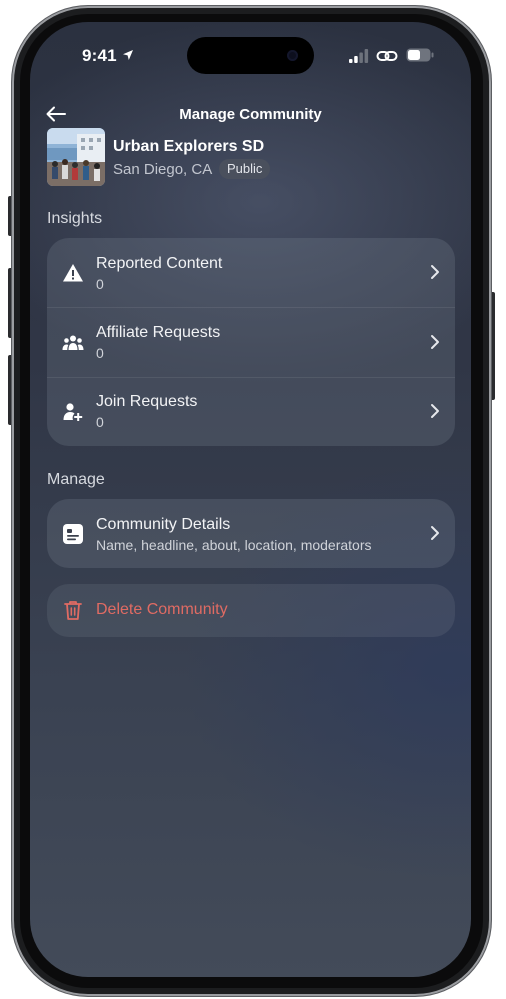 This screenshot has width=506, height=999. Describe the element at coordinates (158, 332) in the screenshot. I see `affiliate-requests-title: Affiliate Requests` at that location.